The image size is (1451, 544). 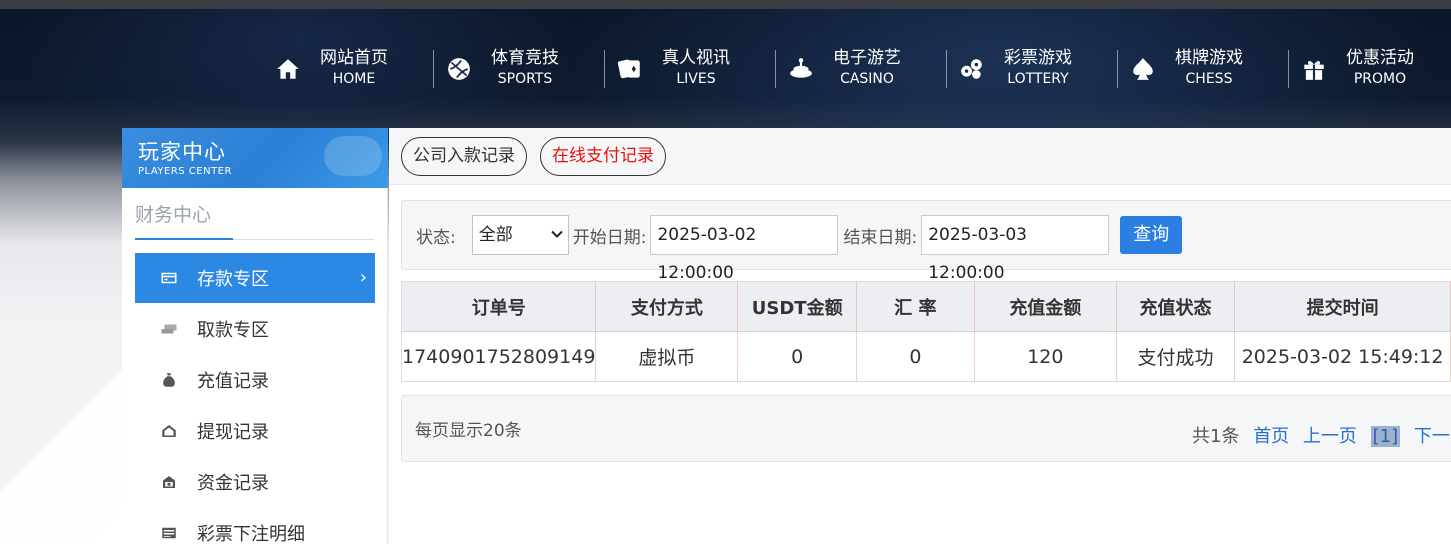 I want to click on table-header-row: 订单号 支付方式 USDT金额 汇 率 充值金额 充值状态 提交时间, so click(x=926, y=306).